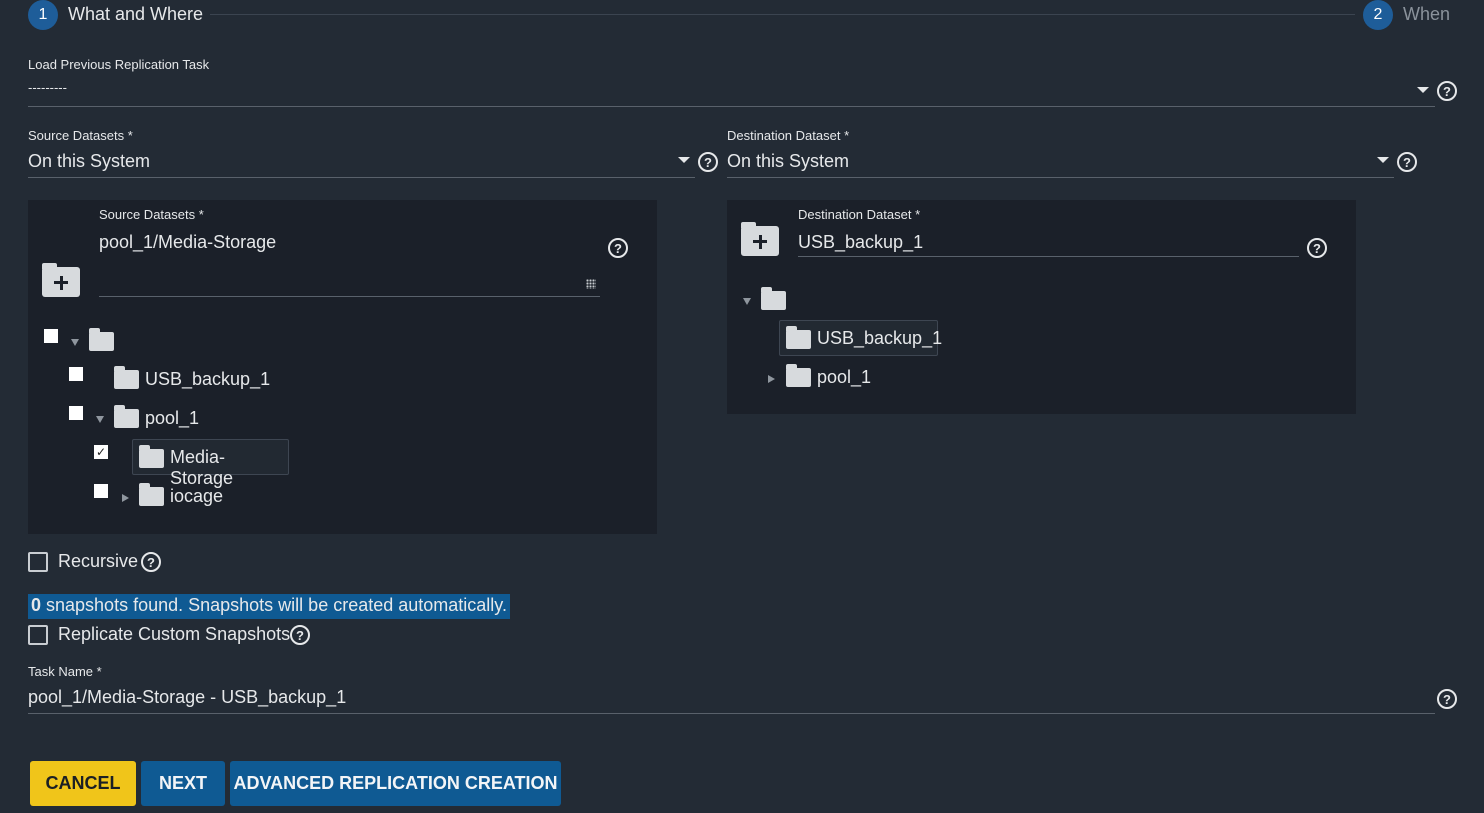  I want to click on tree-node-usb-backup: USB_backup_1, so click(207, 379).